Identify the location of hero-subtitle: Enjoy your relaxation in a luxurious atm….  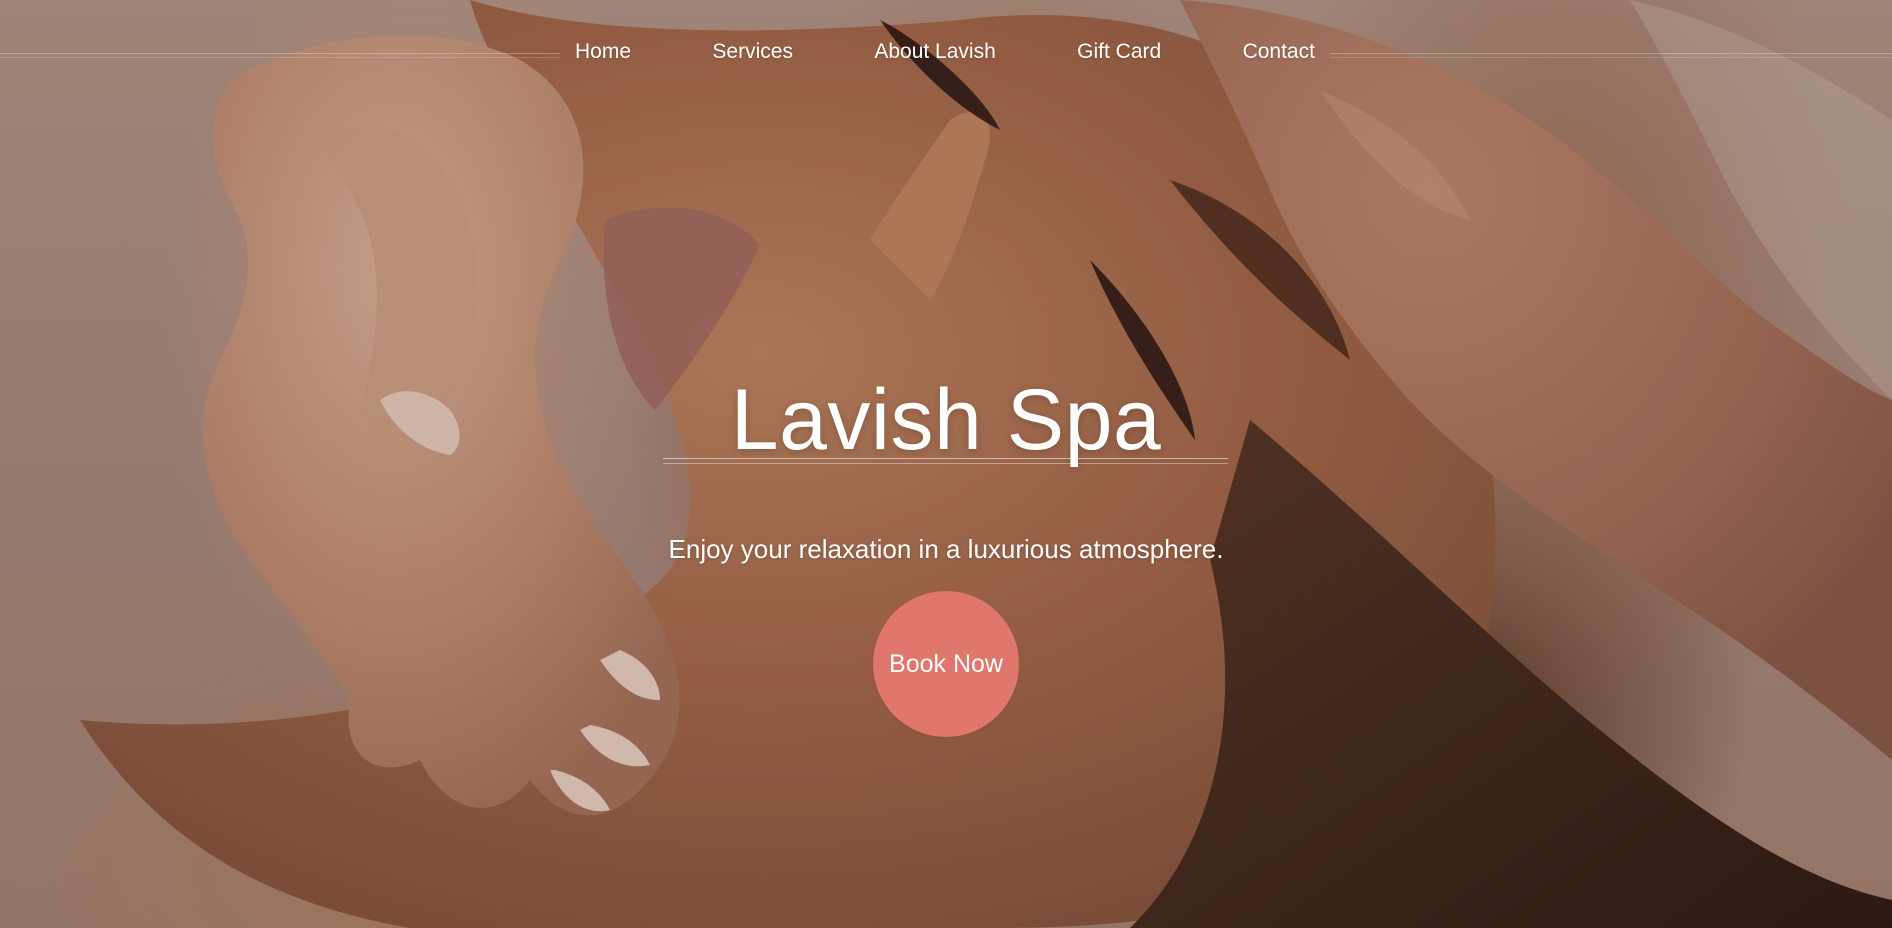
(946, 549).